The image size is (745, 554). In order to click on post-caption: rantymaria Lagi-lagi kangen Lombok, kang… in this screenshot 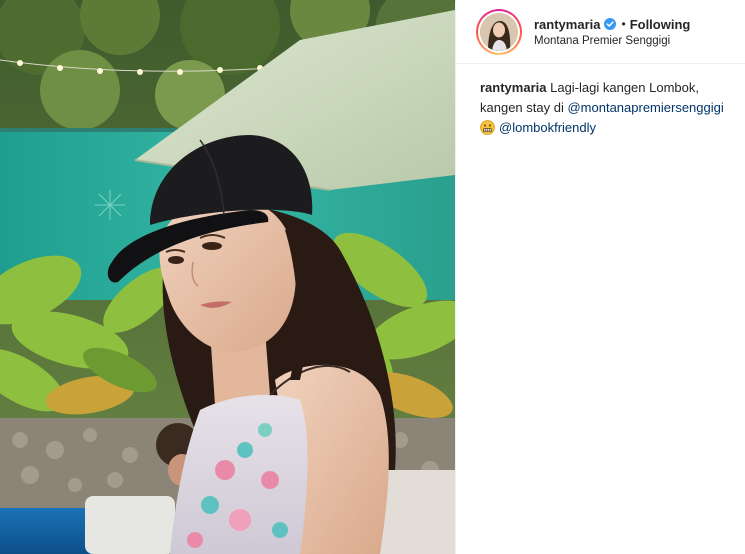, I will do `click(600, 101)`.